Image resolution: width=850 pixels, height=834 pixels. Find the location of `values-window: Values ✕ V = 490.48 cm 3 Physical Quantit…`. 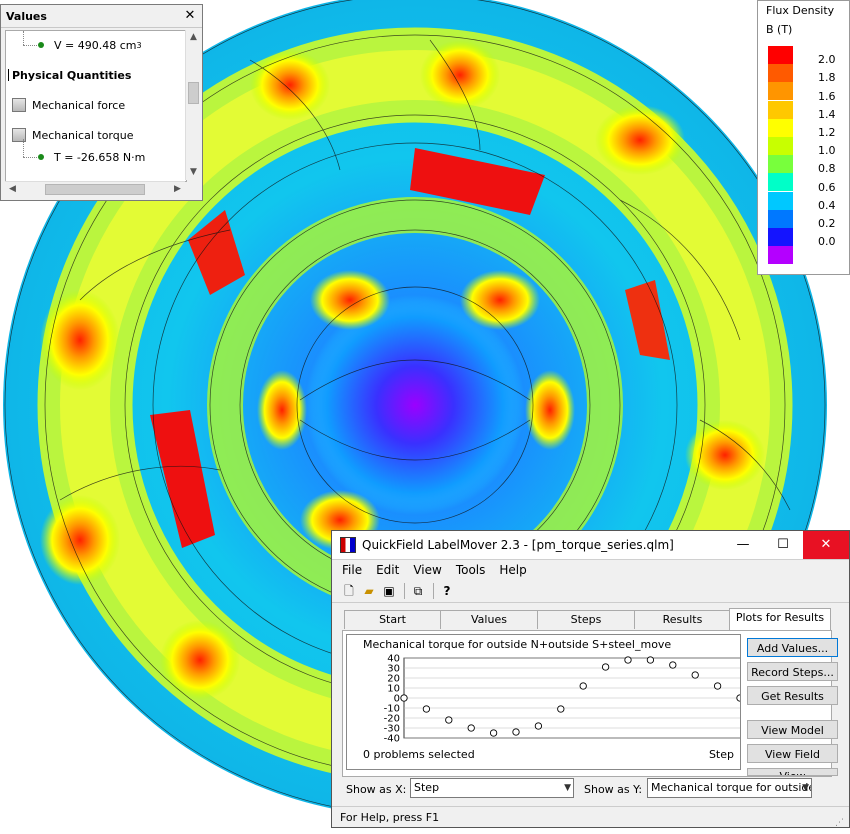

values-window: Values ✕ V = 490.48 cm 3 Physical Quantit… is located at coordinates (101, 102).